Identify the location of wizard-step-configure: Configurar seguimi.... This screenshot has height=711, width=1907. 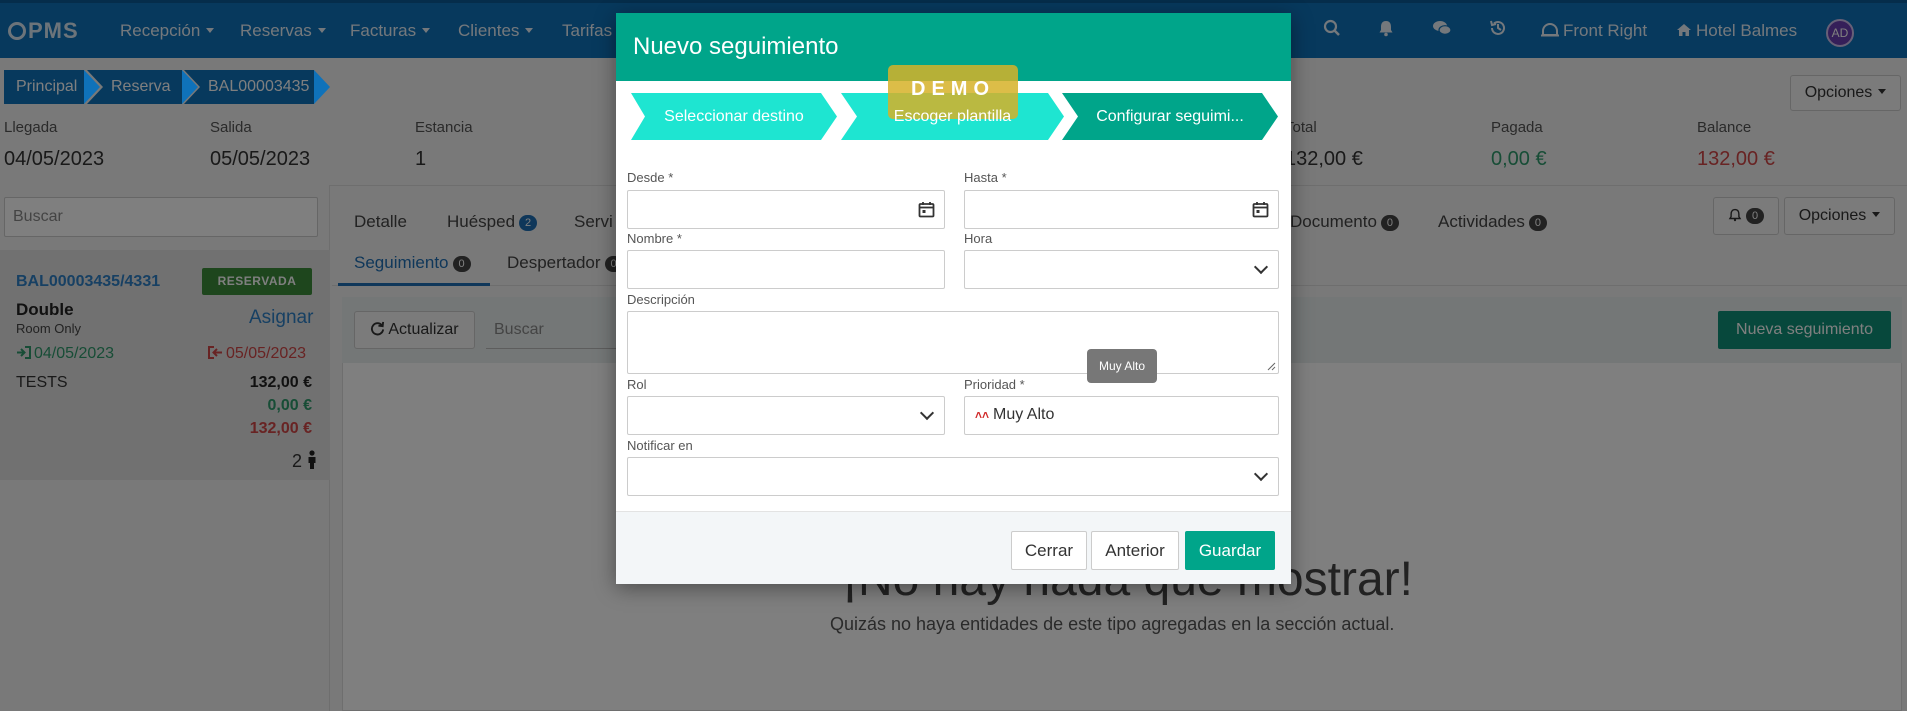
(1170, 116).